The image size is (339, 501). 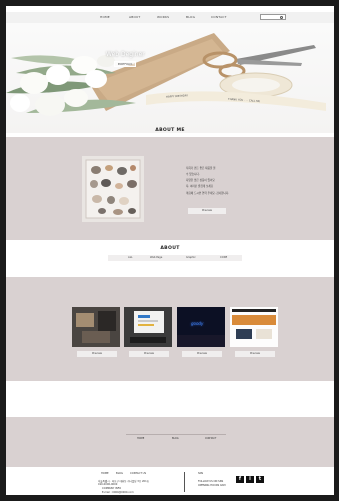 What do you see at coordinates (210, 438) in the screenshot?
I see `footer-link-contact: CONTACT` at bounding box center [210, 438].